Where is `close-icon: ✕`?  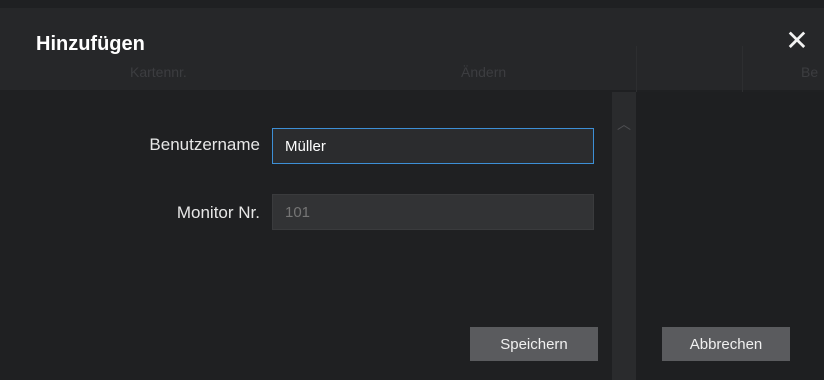 close-icon: ✕ is located at coordinates (797, 41).